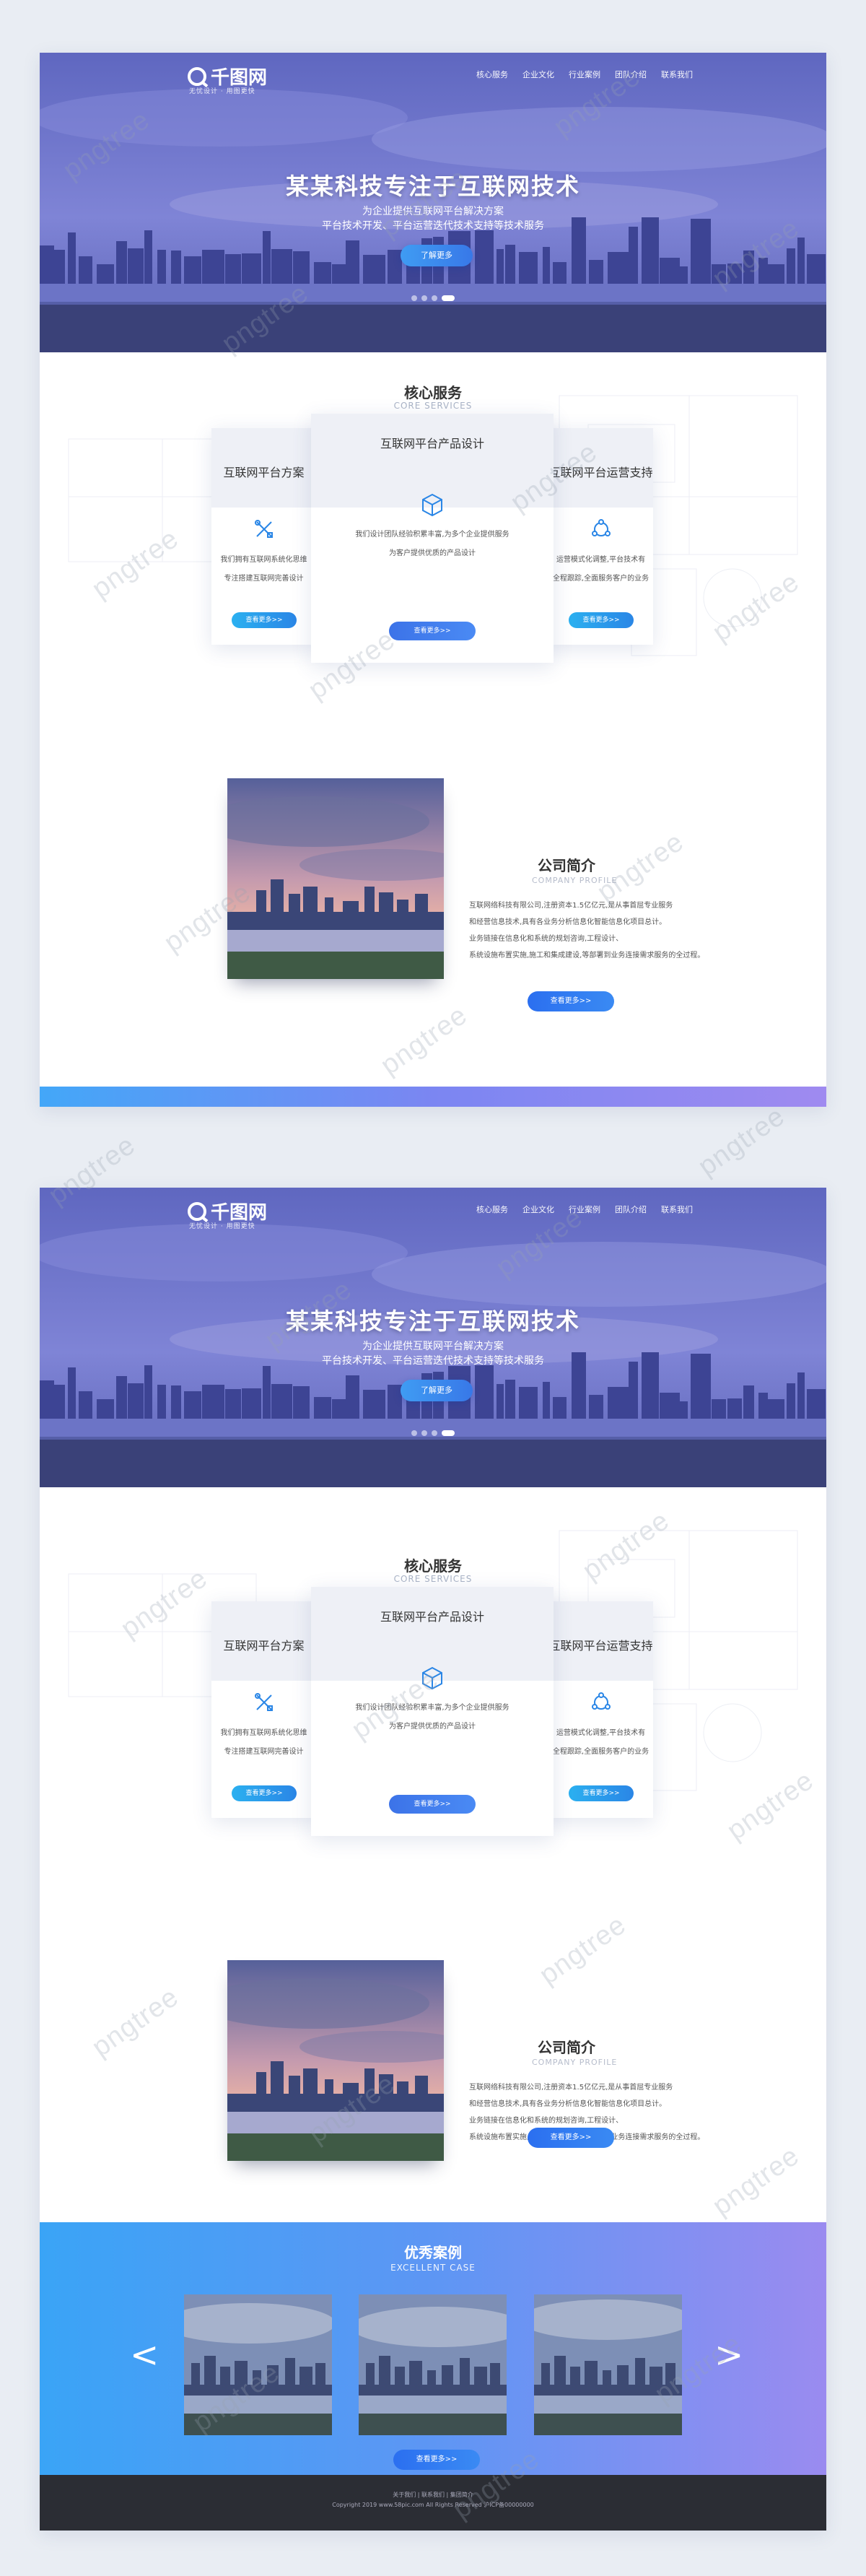  Describe the element at coordinates (436, 2460) in the screenshot. I see `cases-more-button: 查看更多>>` at that location.